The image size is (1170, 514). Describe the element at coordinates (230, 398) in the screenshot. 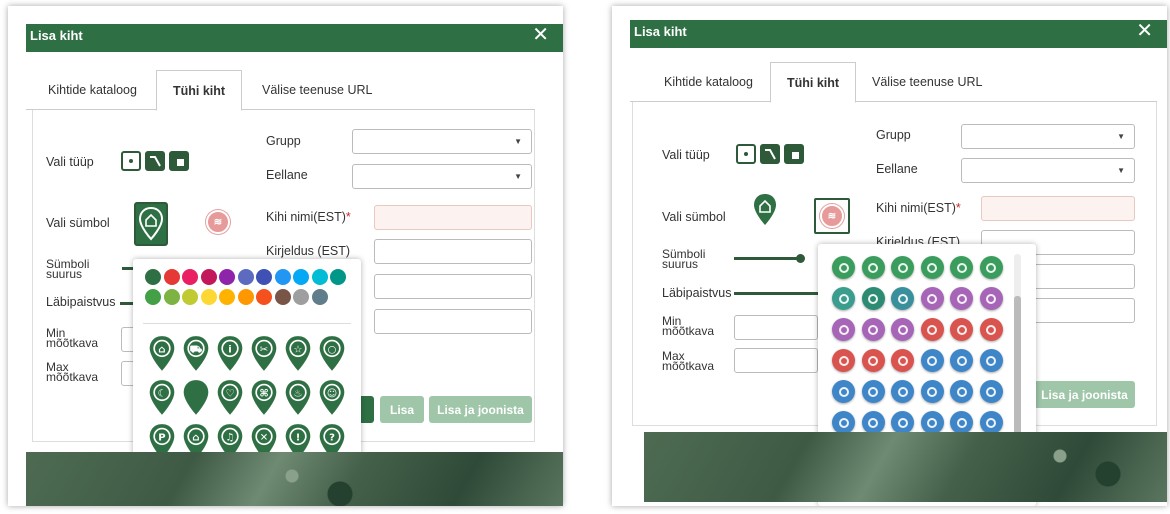

I see `heart-icon: ♡` at that location.